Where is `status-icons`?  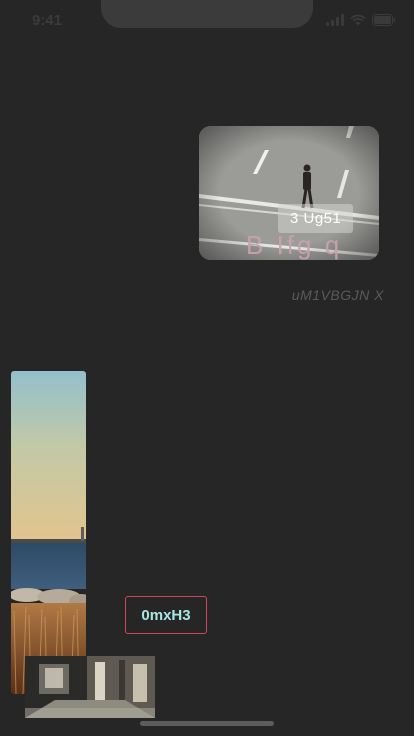
status-icons is located at coordinates (361, 20).